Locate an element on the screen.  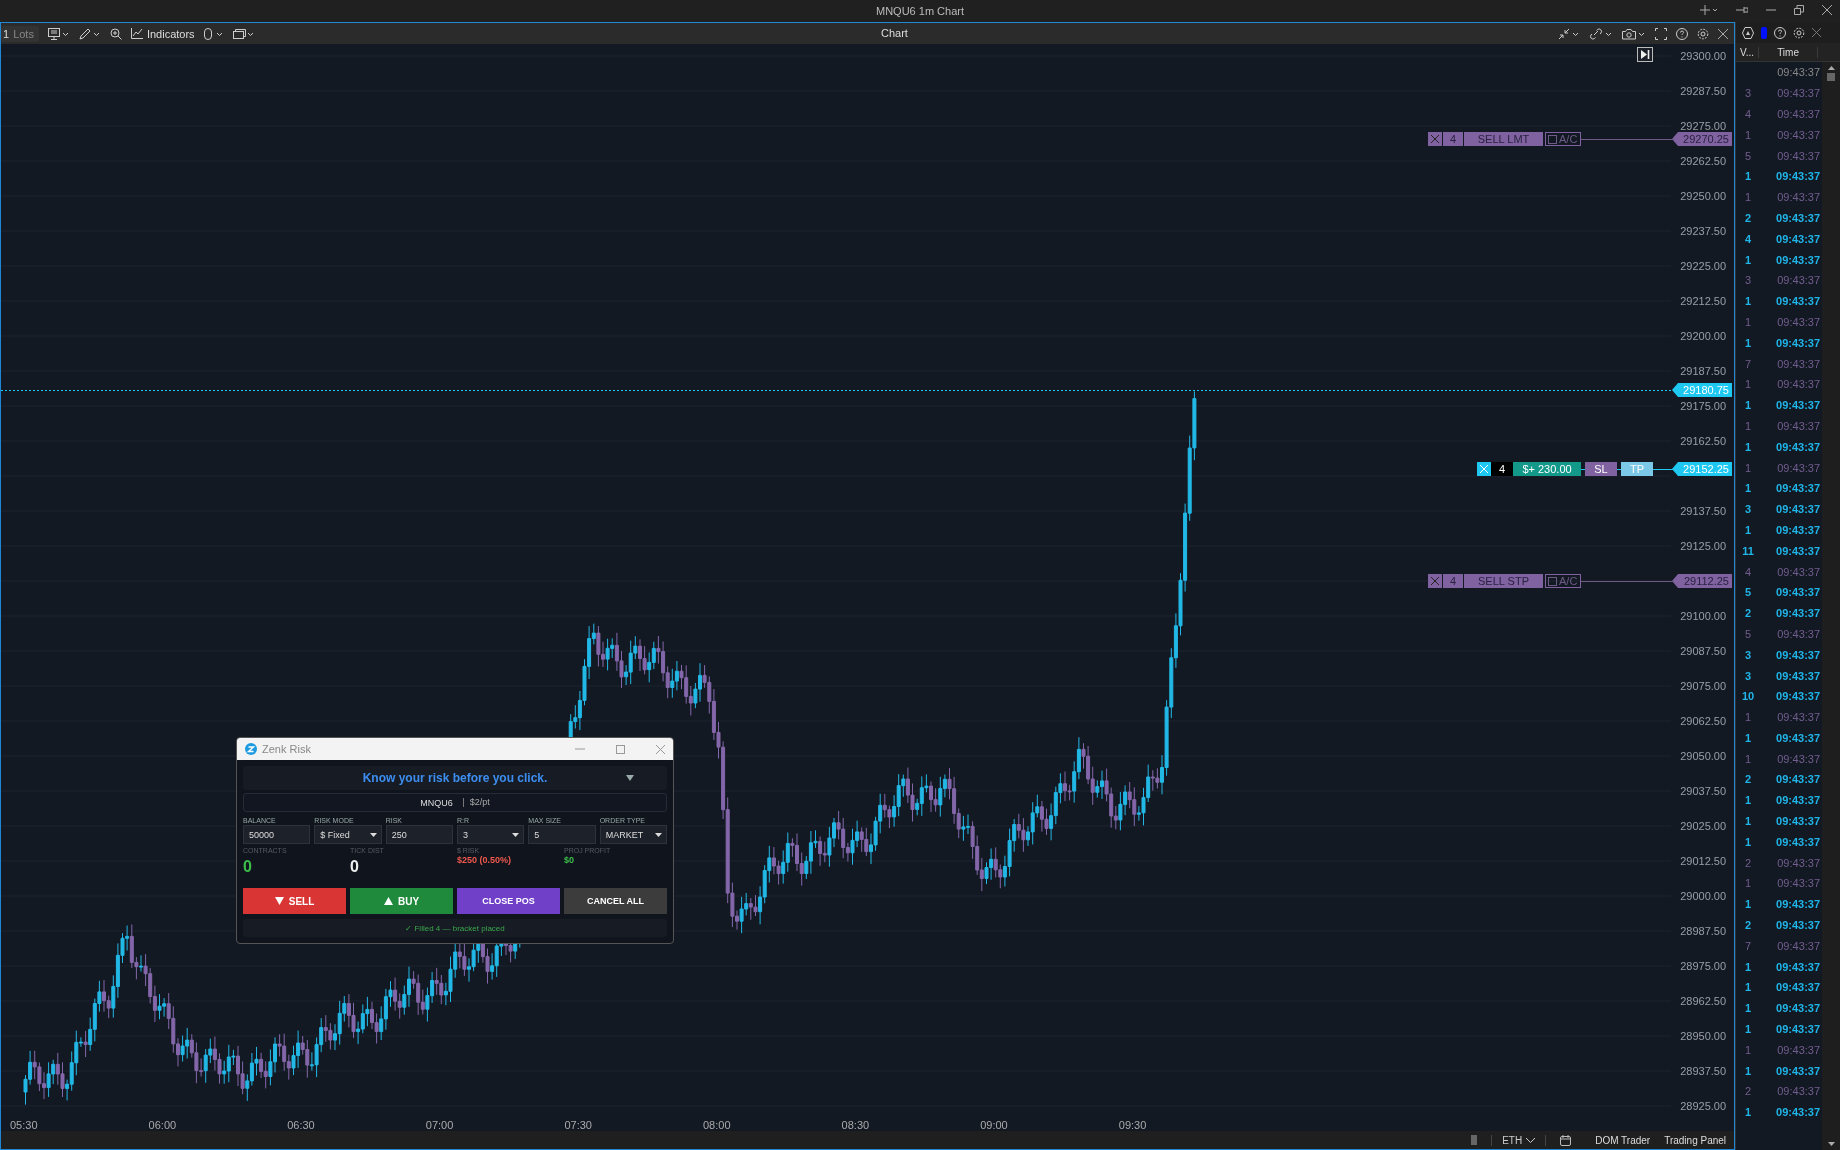
add-icon is located at coordinates (1709, 10).